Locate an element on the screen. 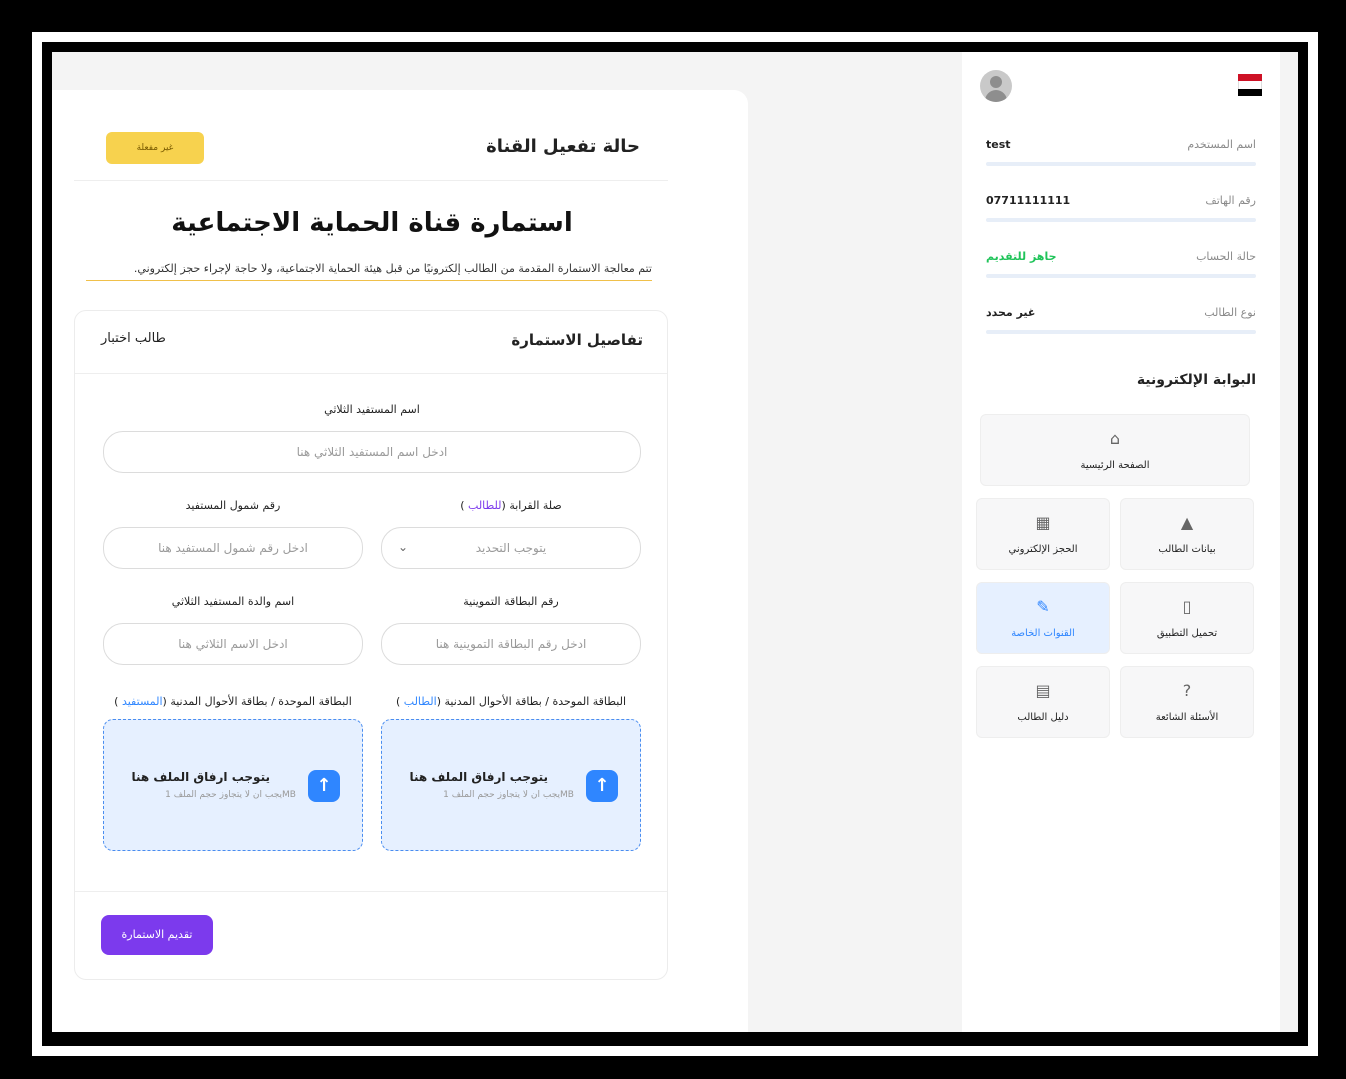  ration-card-placeholder: ادخل رقم البطاقة التموينية هنا is located at coordinates (511, 644).